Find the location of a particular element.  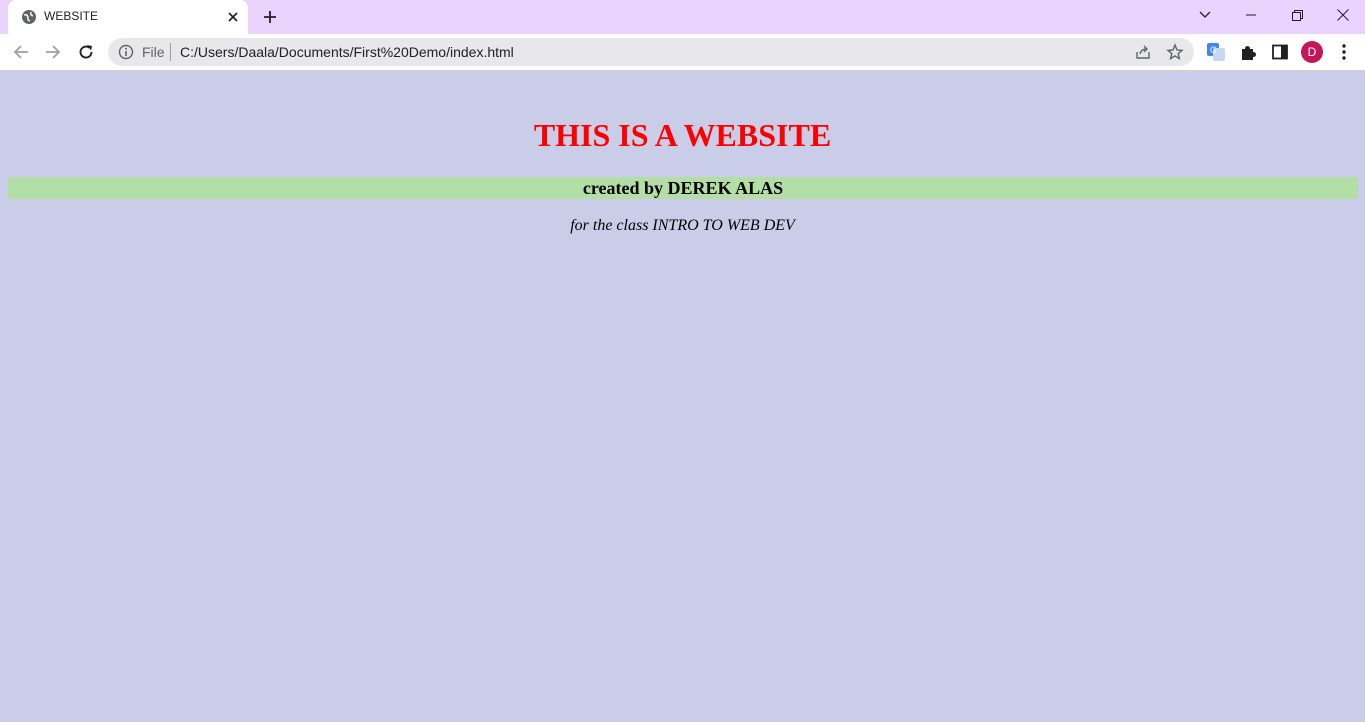

minimize-button is located at coordinates (1251, 15).